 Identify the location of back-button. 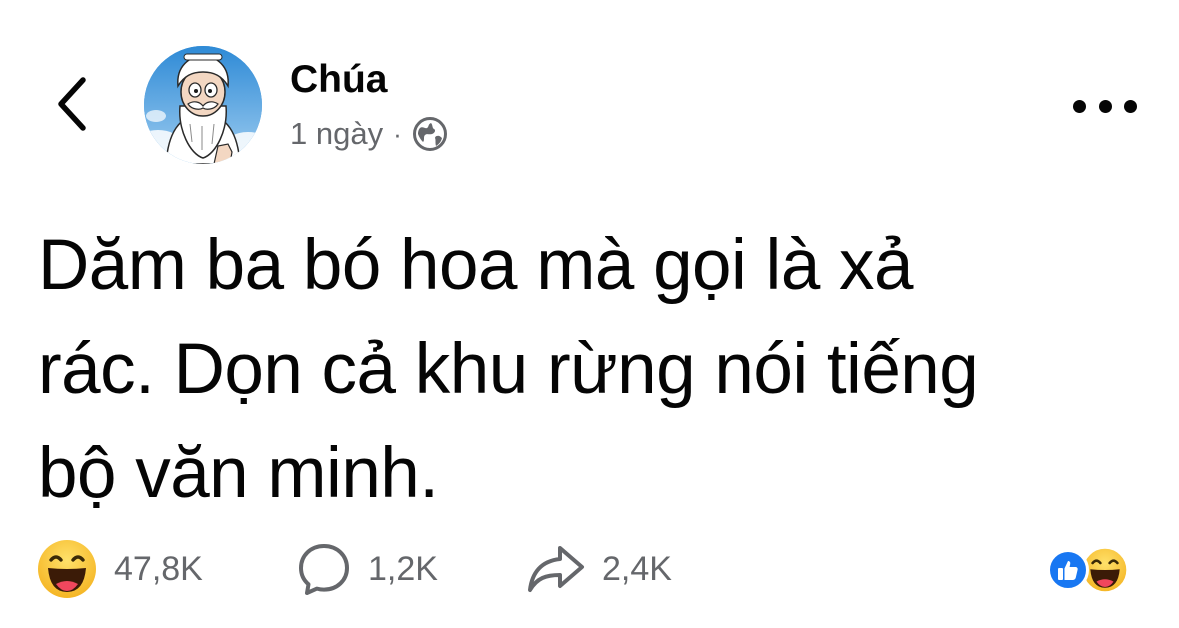
(72, 104).